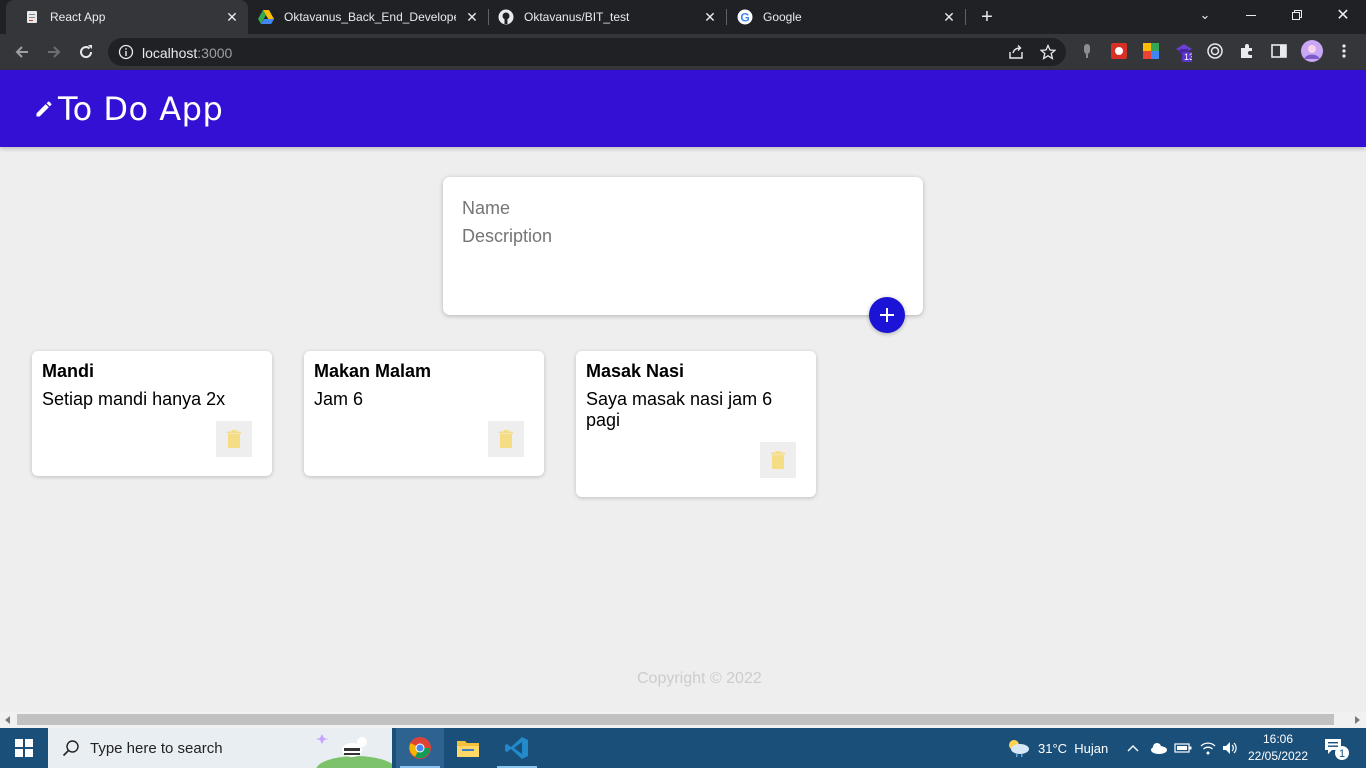 This screenshot has width=1366, height=768. I want to click on taskbar-vscode-icon, so click(517, 748).